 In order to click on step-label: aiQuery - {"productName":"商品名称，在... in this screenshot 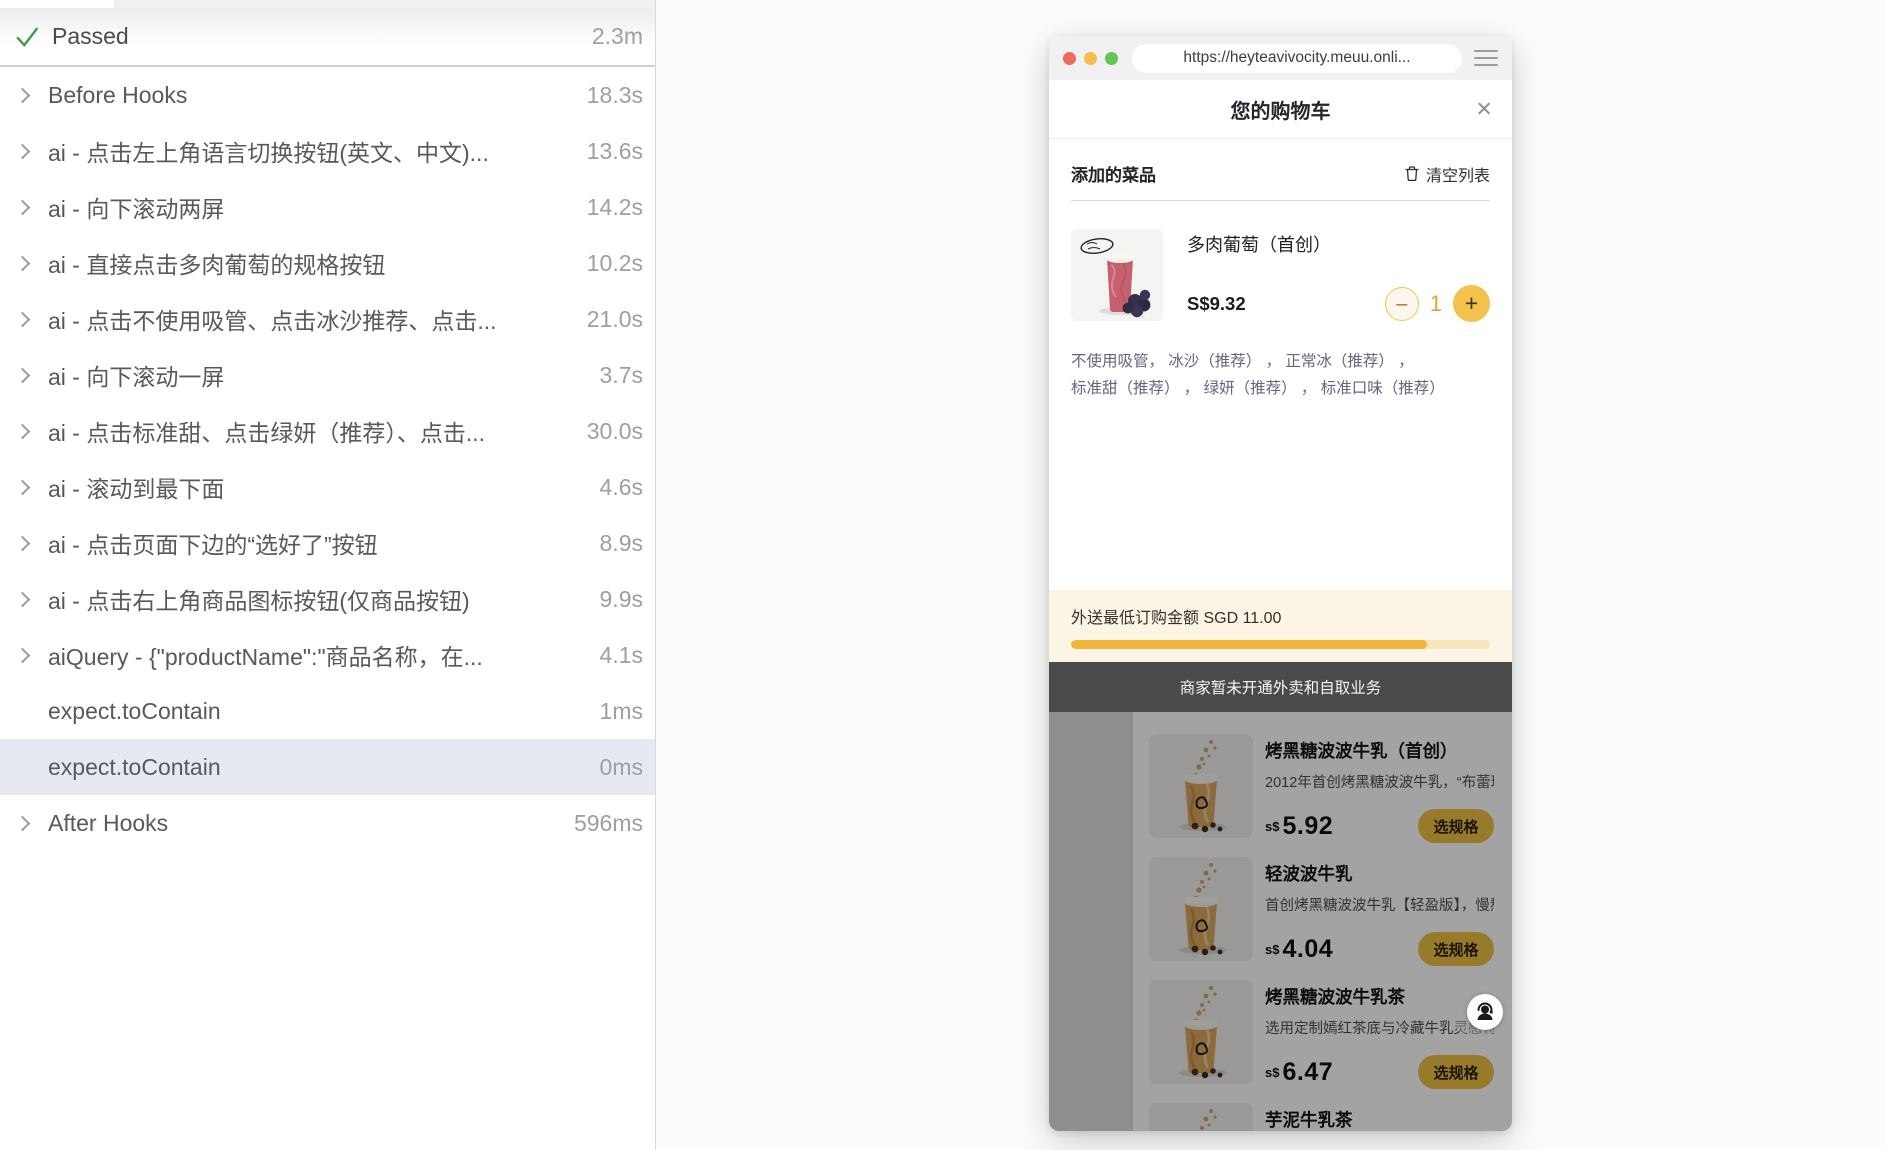, I will do `click(265, 657)`.